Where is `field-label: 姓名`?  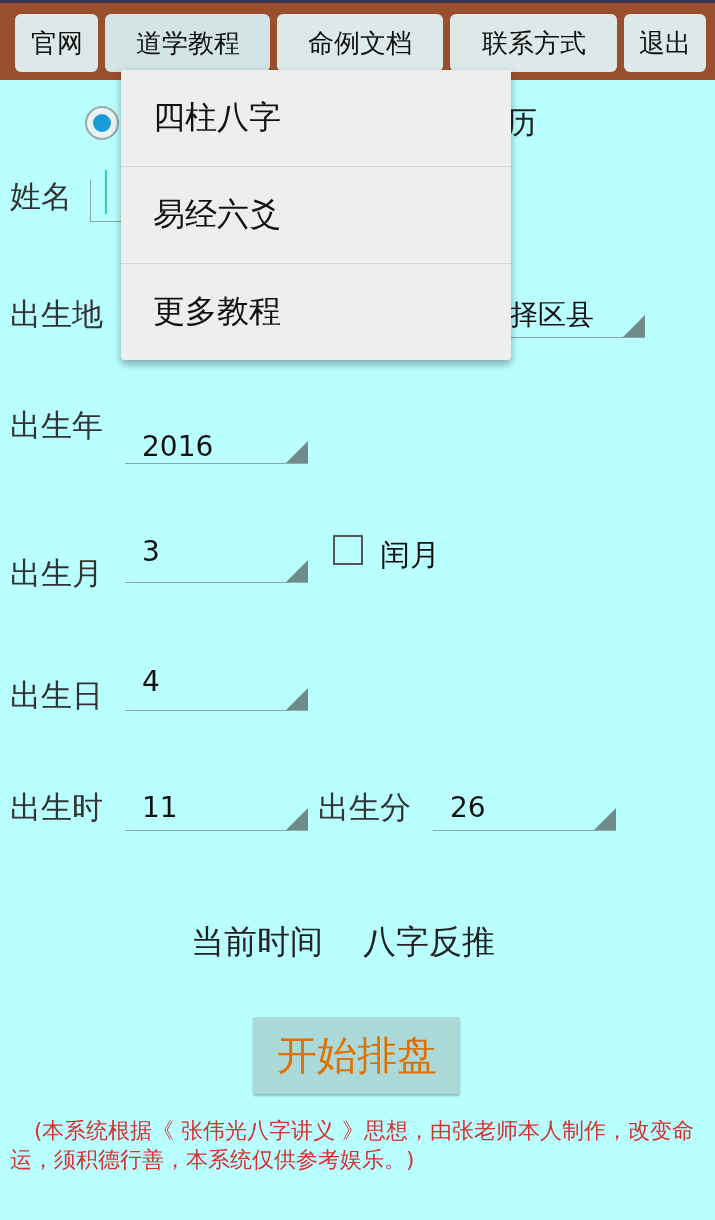 field-label: 姓名 is located at coordinates (41, 196).